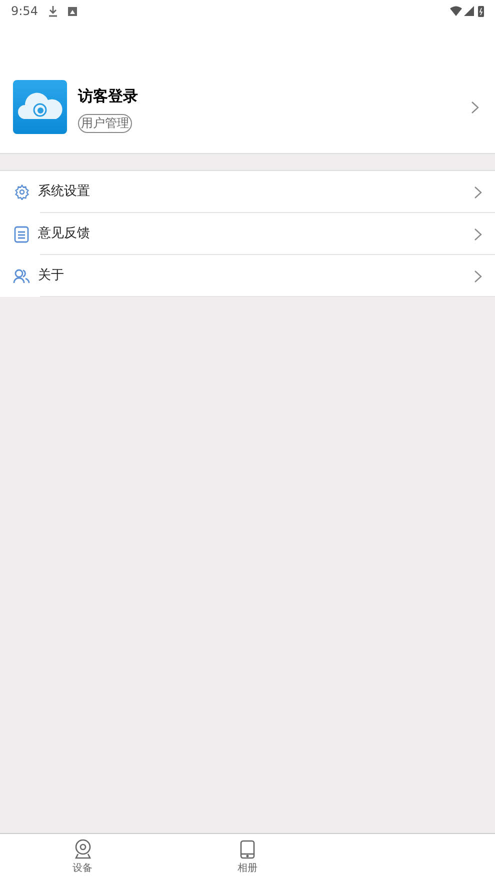  What do you see at coordinates (53, 11) in the screenshot?
I see `download-icon` at bounding box center [53, 11].